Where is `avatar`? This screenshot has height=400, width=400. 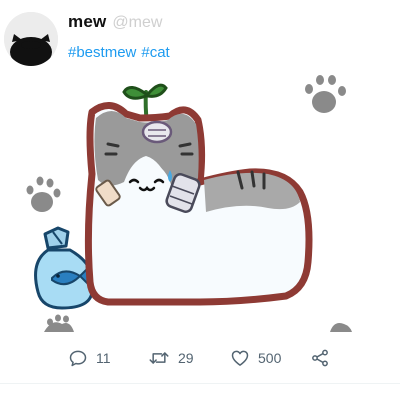 avatar is located at coordinates (31, 39).